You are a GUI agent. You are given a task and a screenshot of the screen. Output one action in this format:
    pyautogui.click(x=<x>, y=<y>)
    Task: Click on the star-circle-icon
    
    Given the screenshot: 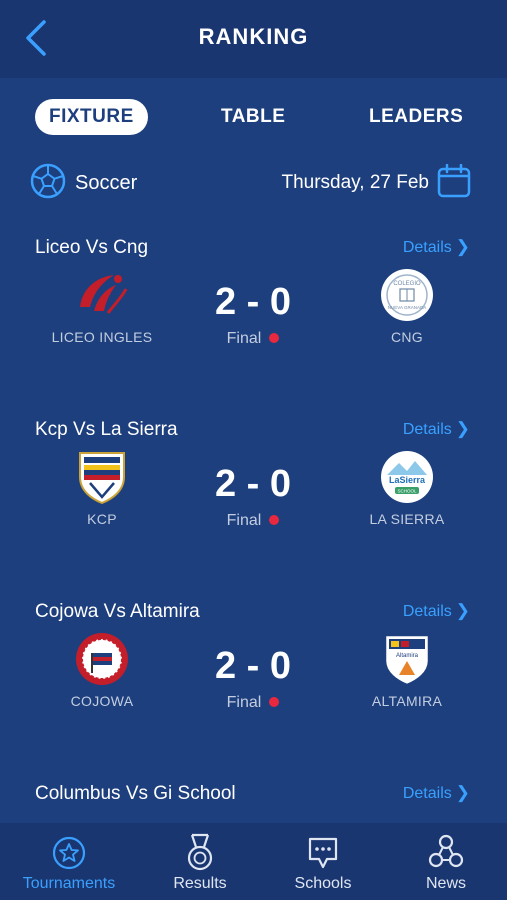 What is the action you would take?
    pyautogui.click(x=69, y=853)
    